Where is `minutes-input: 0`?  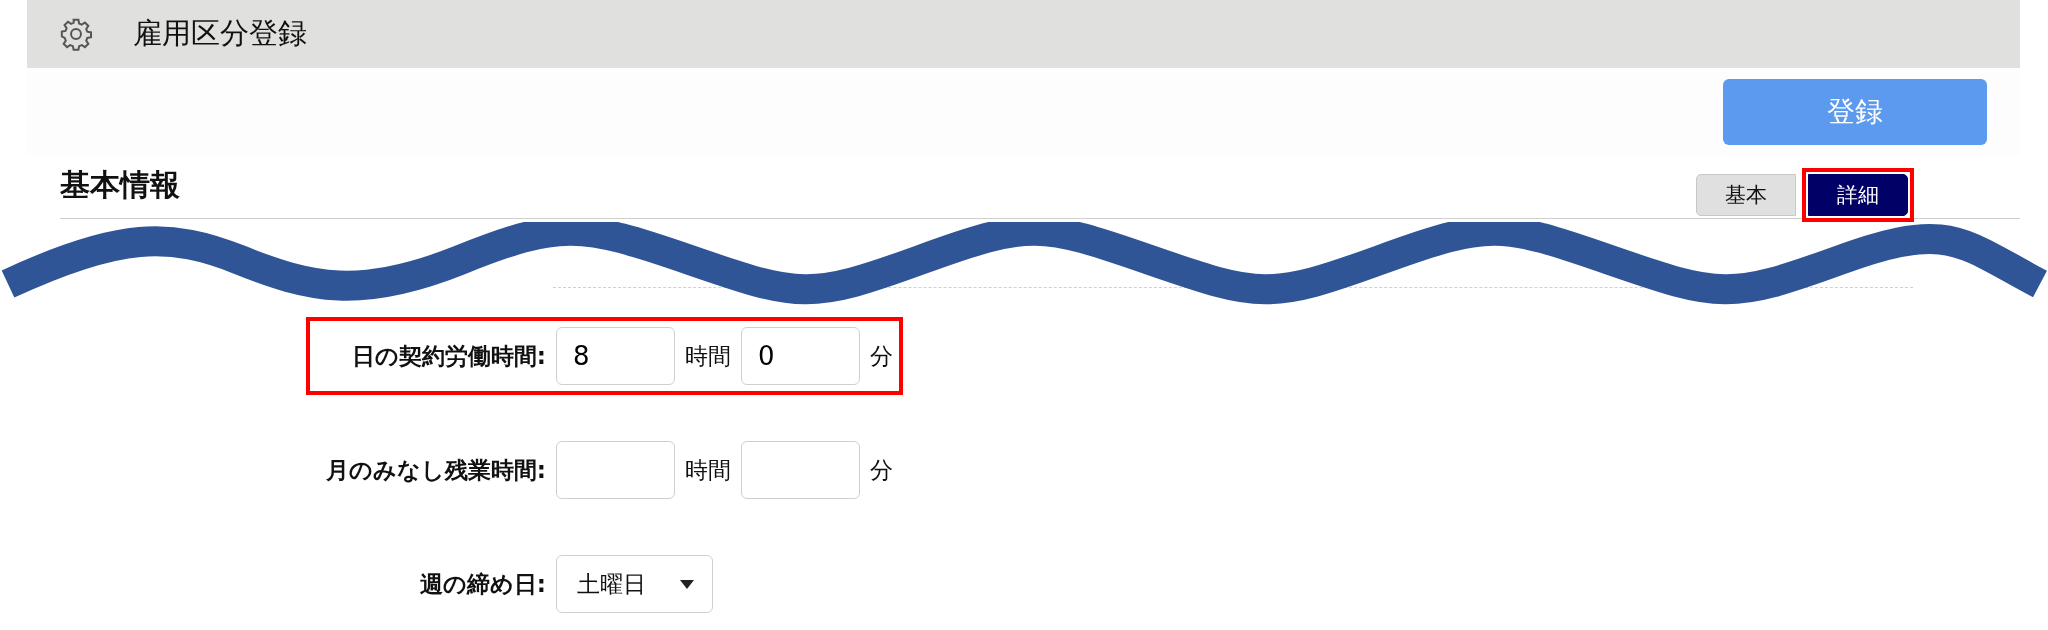 minutes-input: 0 is located at coordinates (800, 356).